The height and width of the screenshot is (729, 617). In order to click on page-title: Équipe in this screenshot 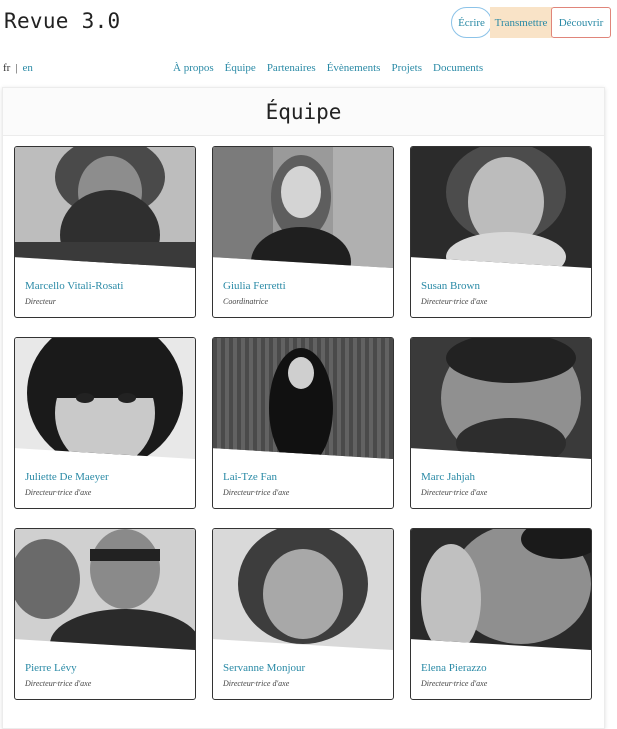, I will do `click(303, 112)`.